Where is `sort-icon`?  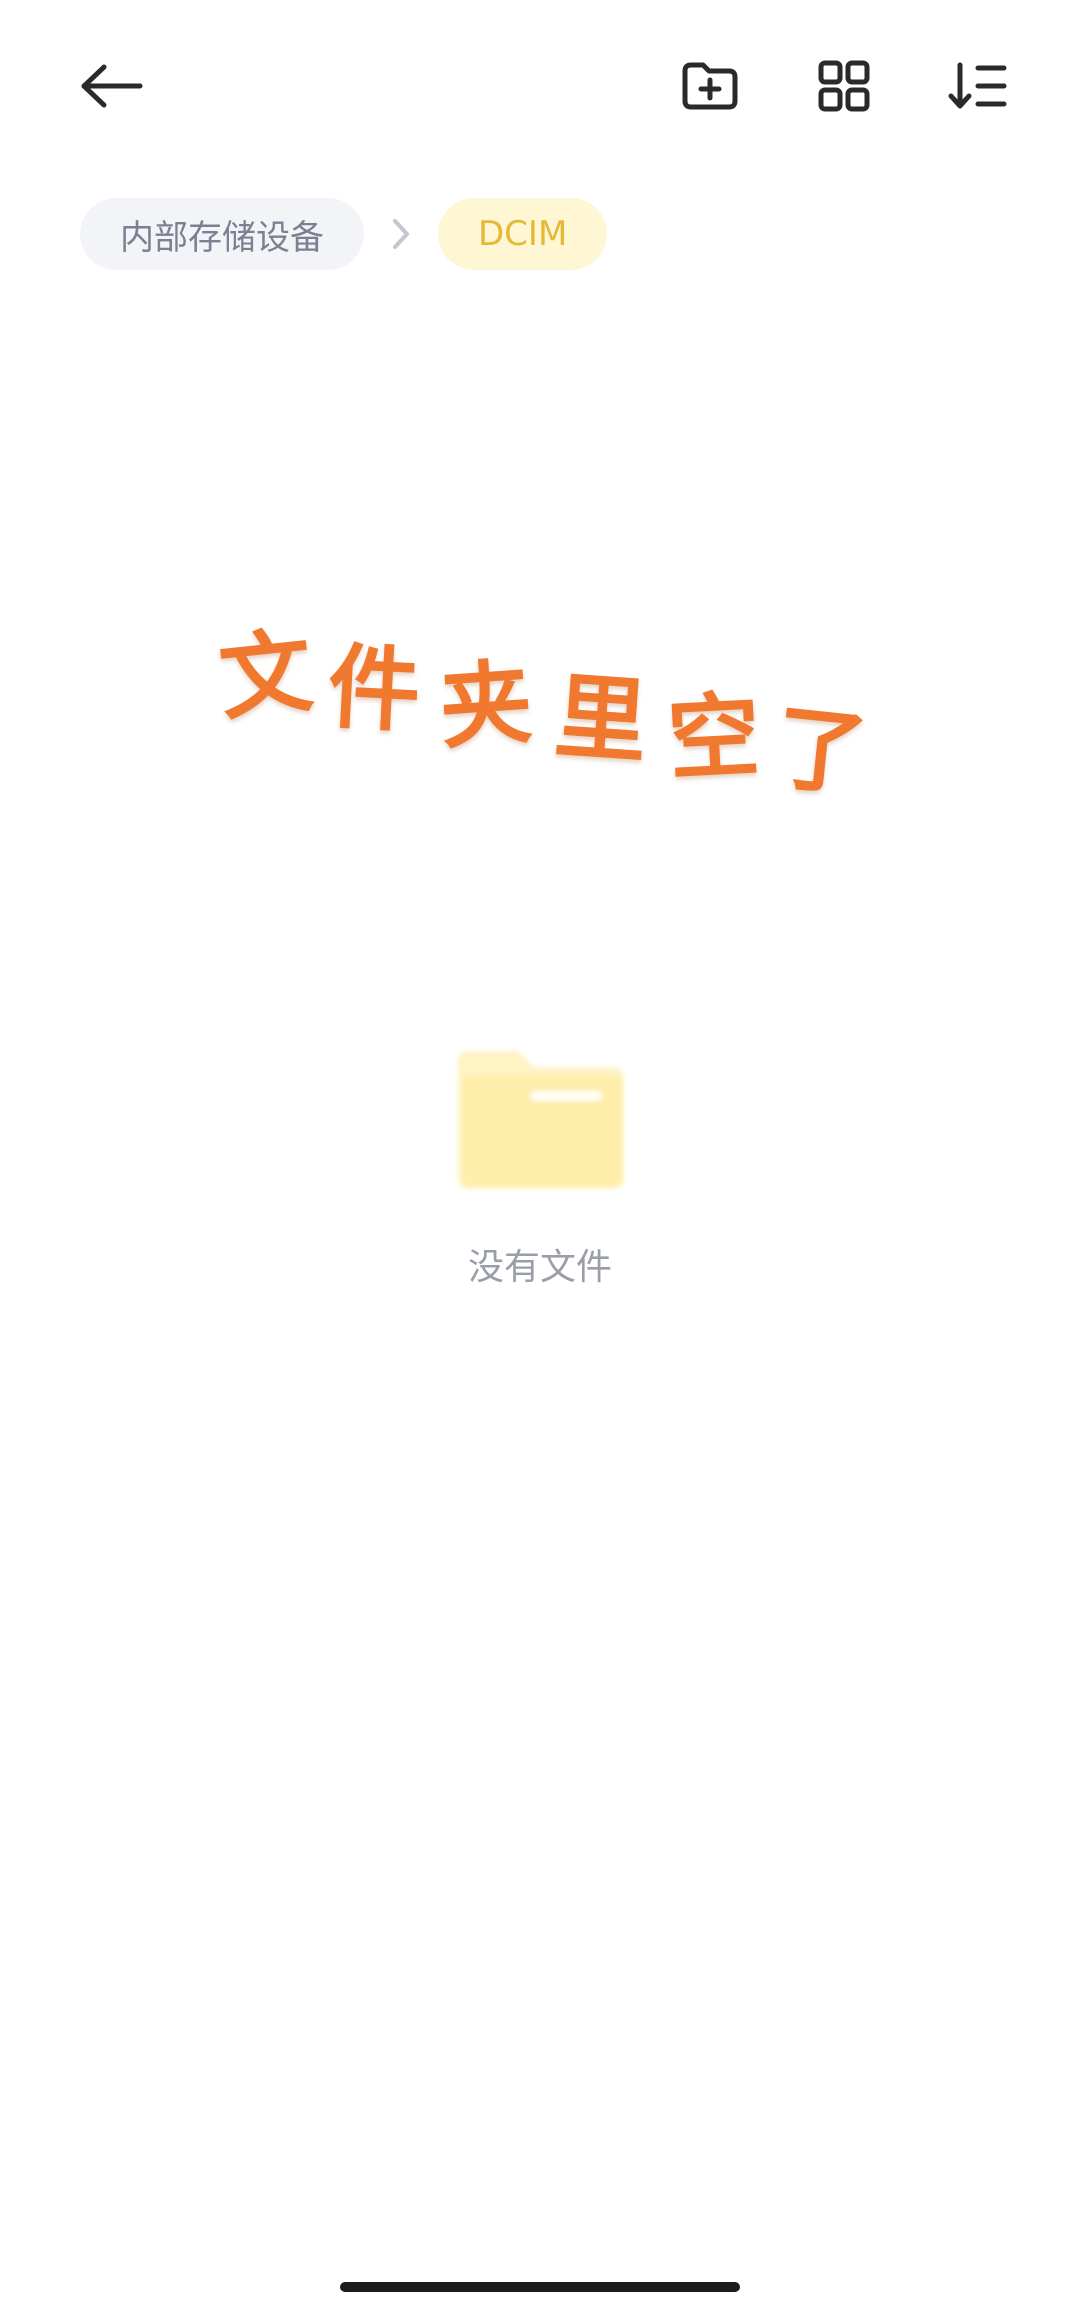
sort-icon is located at coordinates (977, 85).